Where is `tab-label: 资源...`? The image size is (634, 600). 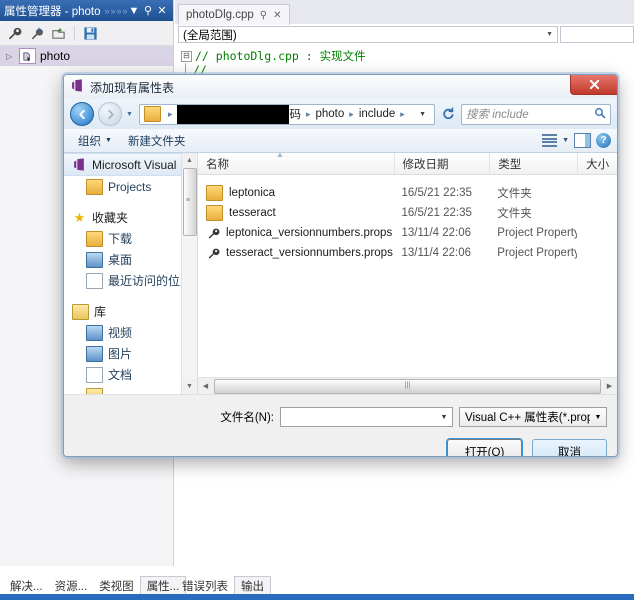
tab-label: 资源... is located at coordinates (71, 586).